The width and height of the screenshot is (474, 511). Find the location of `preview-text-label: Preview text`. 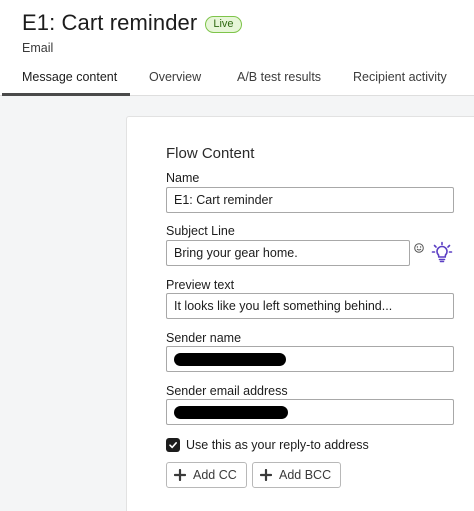

preview-text-label: Preview text is located at coordinates (200, 285).